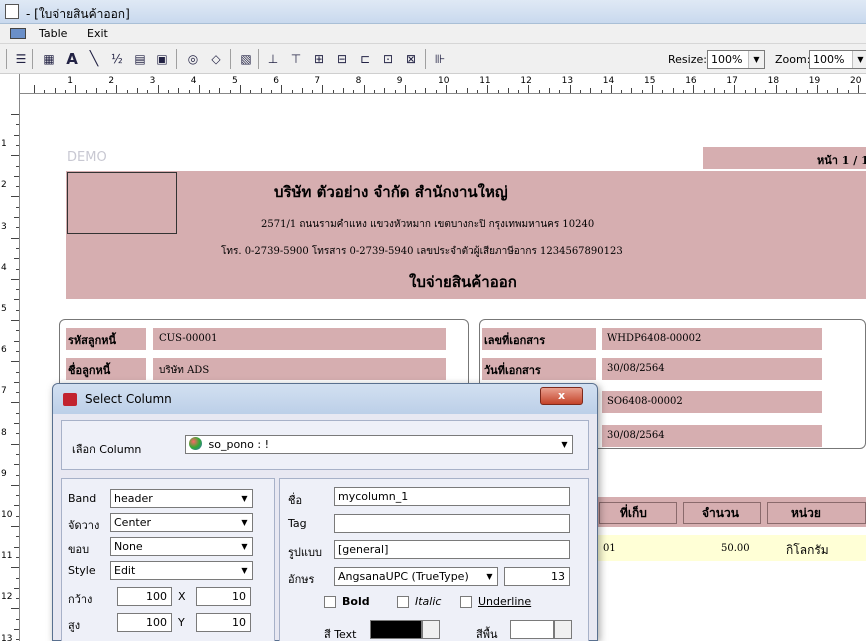 This screenshot has width=866, height=641. Describe the element at coordinates (452, 549) in the screenshot. I see `format-input: [general]` at that location.